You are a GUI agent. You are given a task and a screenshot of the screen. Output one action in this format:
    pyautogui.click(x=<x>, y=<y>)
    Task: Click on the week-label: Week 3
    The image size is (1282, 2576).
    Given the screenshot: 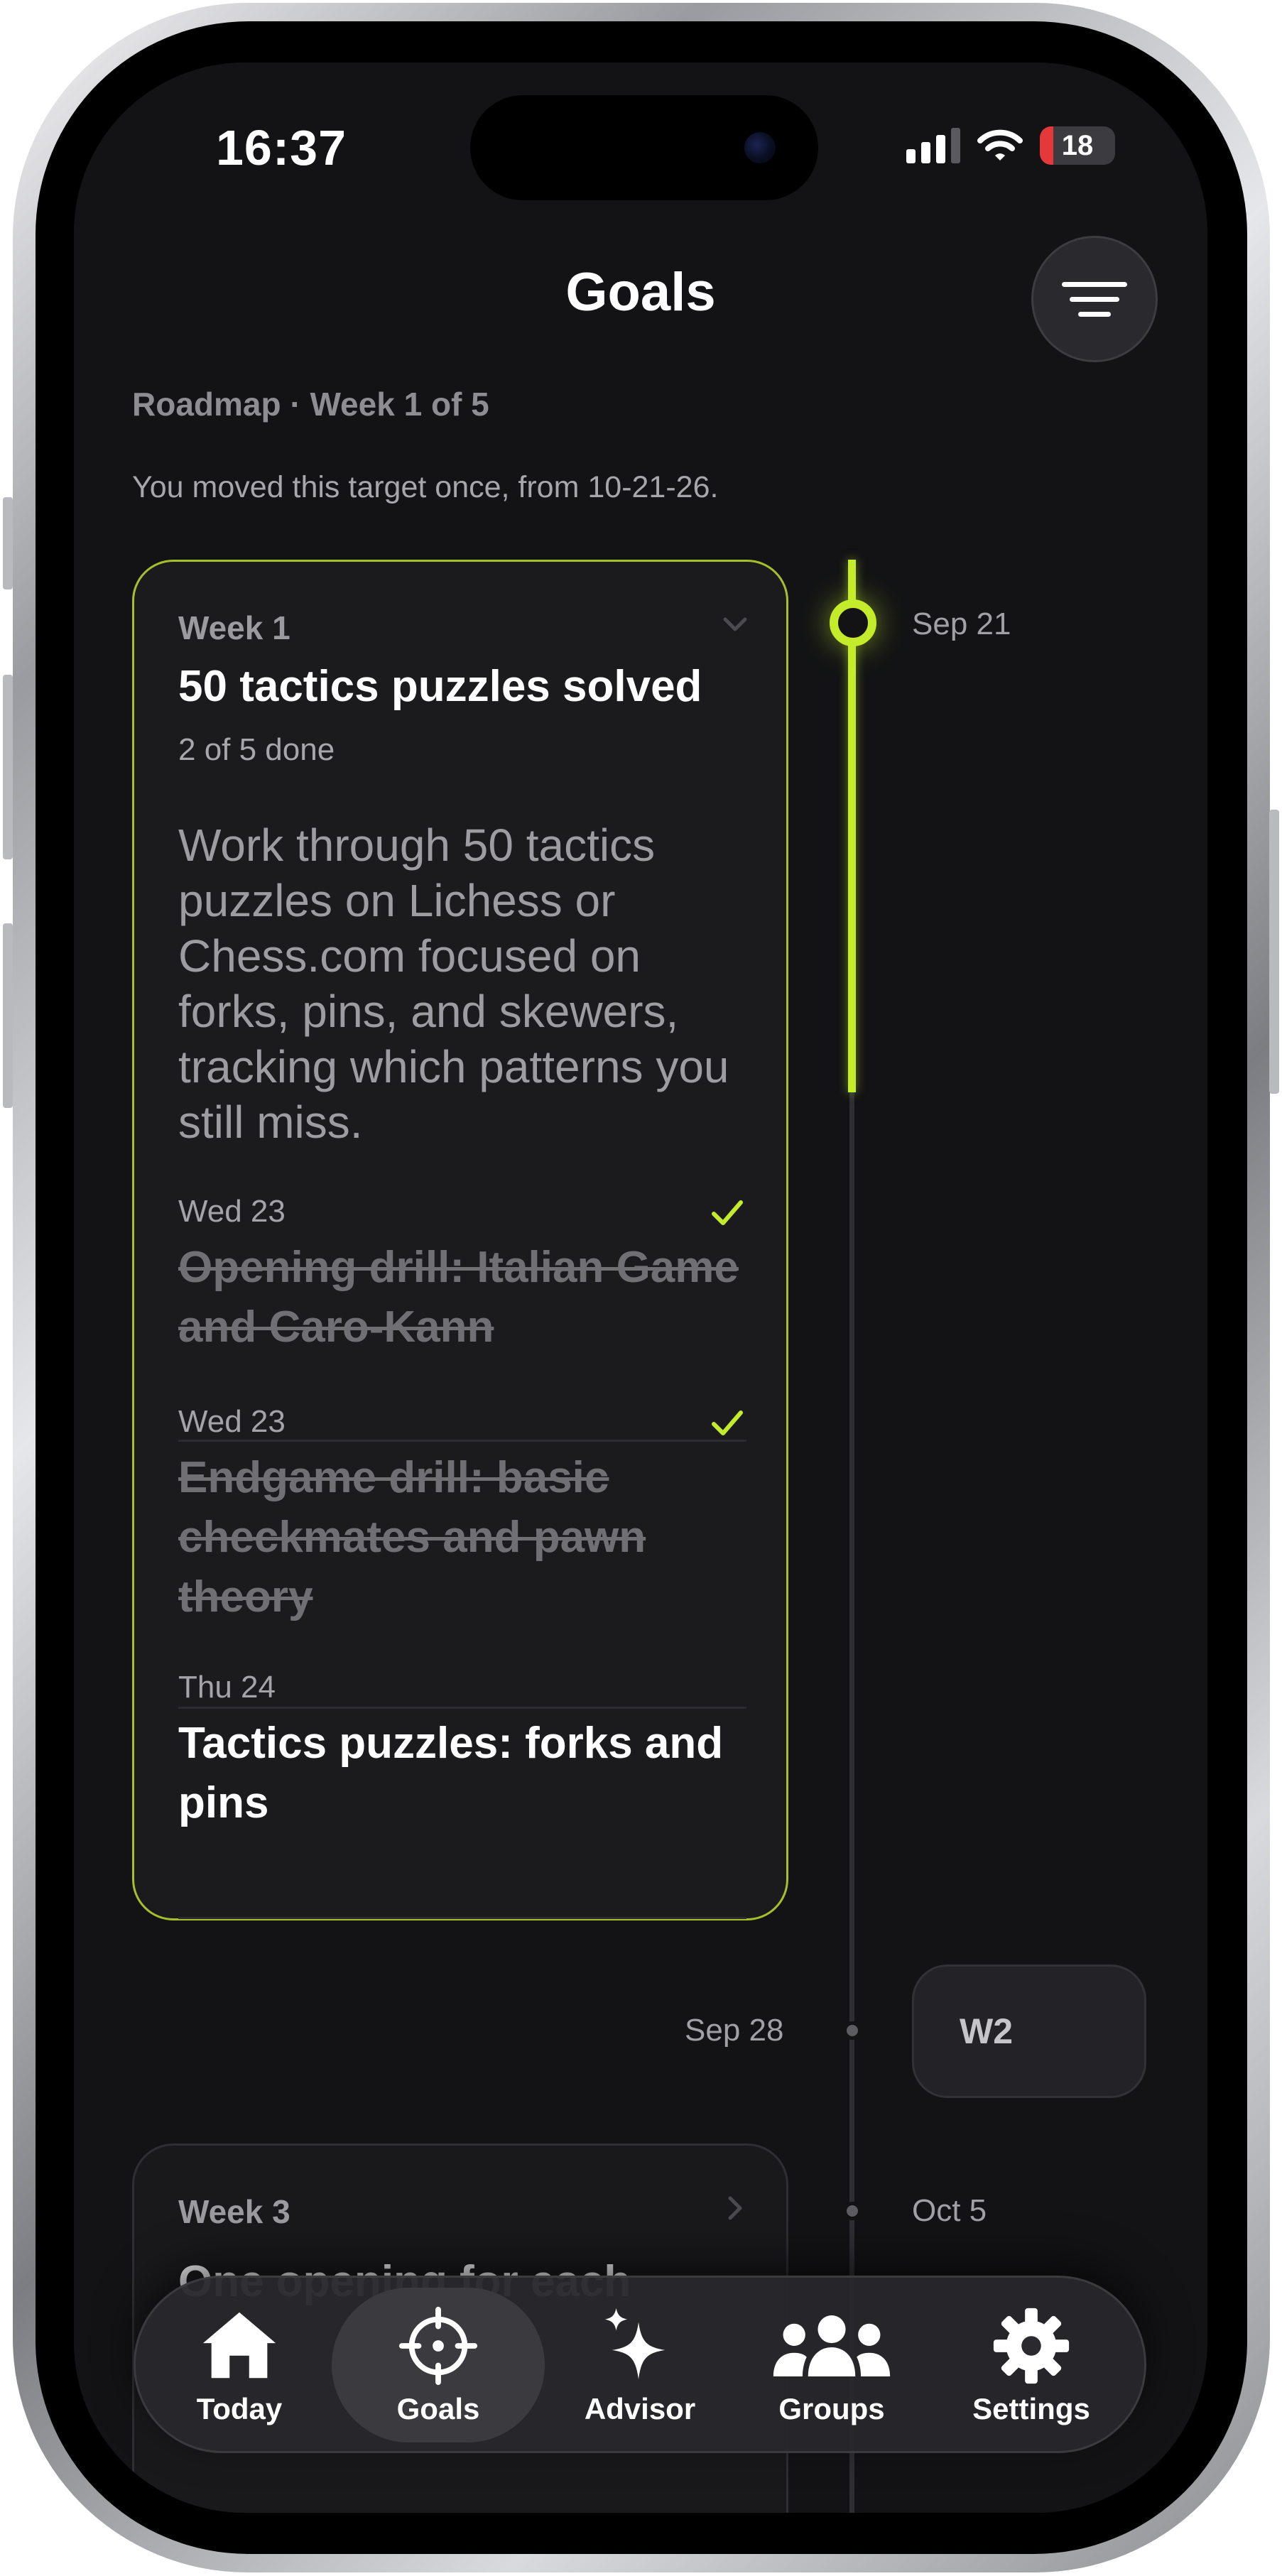 What is the action you would take?
    pyautogui.click(x=234, y=2211)
    